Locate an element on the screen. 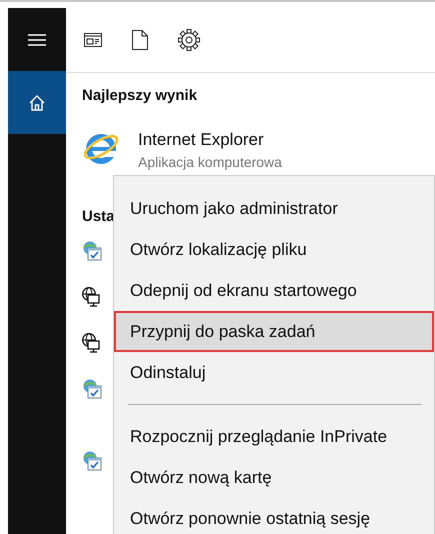  menu-item: Przypnij do paska zadań is located at coordinates (274, 331).